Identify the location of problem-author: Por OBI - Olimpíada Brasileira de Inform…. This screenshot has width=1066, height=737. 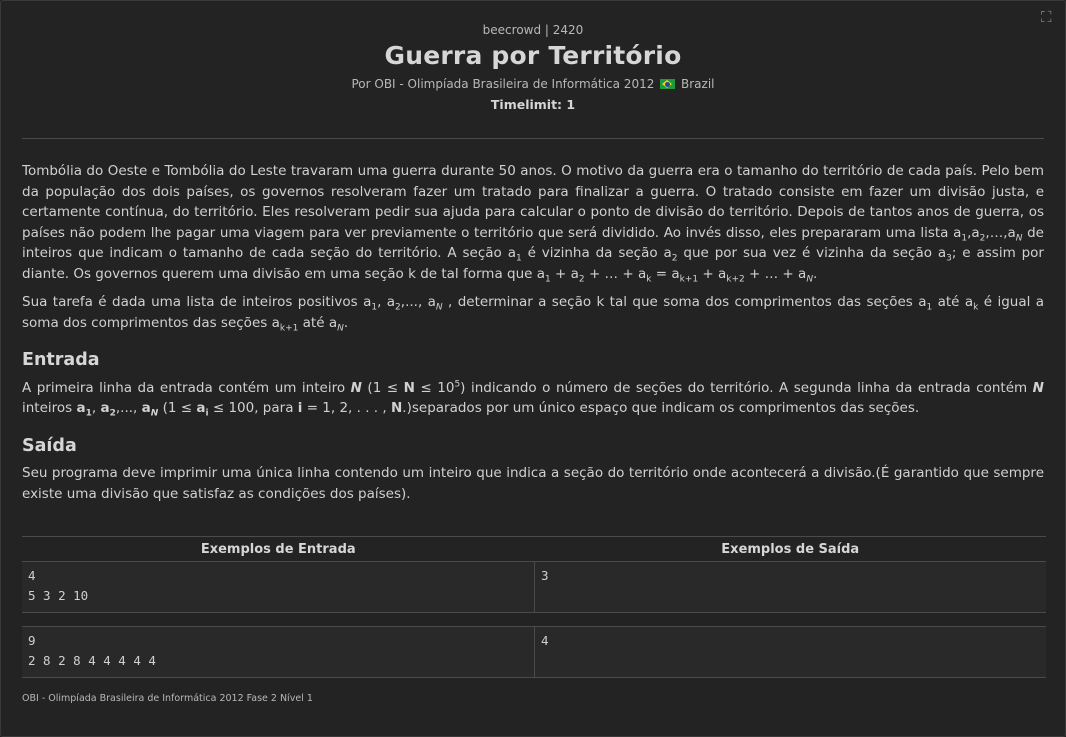
(533, 84).